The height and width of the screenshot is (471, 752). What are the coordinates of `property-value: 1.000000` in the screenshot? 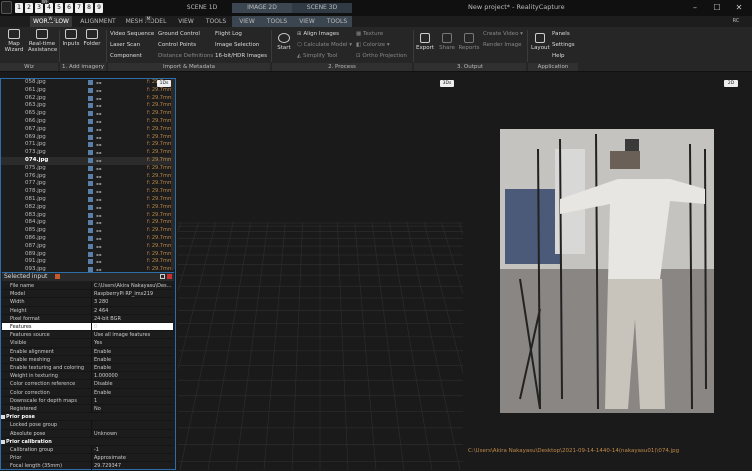 It's located at (106, 376).